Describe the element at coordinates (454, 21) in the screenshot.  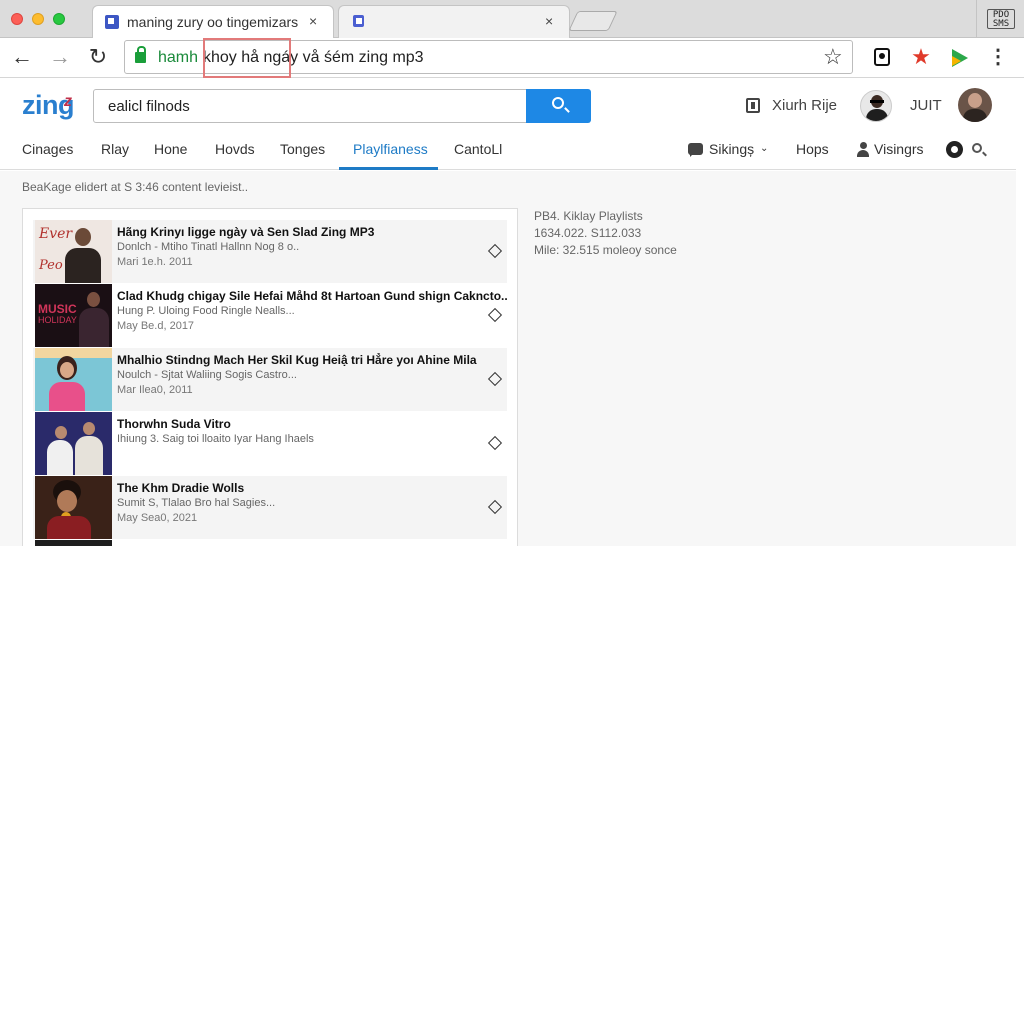
I see `browser-tab-2: ×` at that location.